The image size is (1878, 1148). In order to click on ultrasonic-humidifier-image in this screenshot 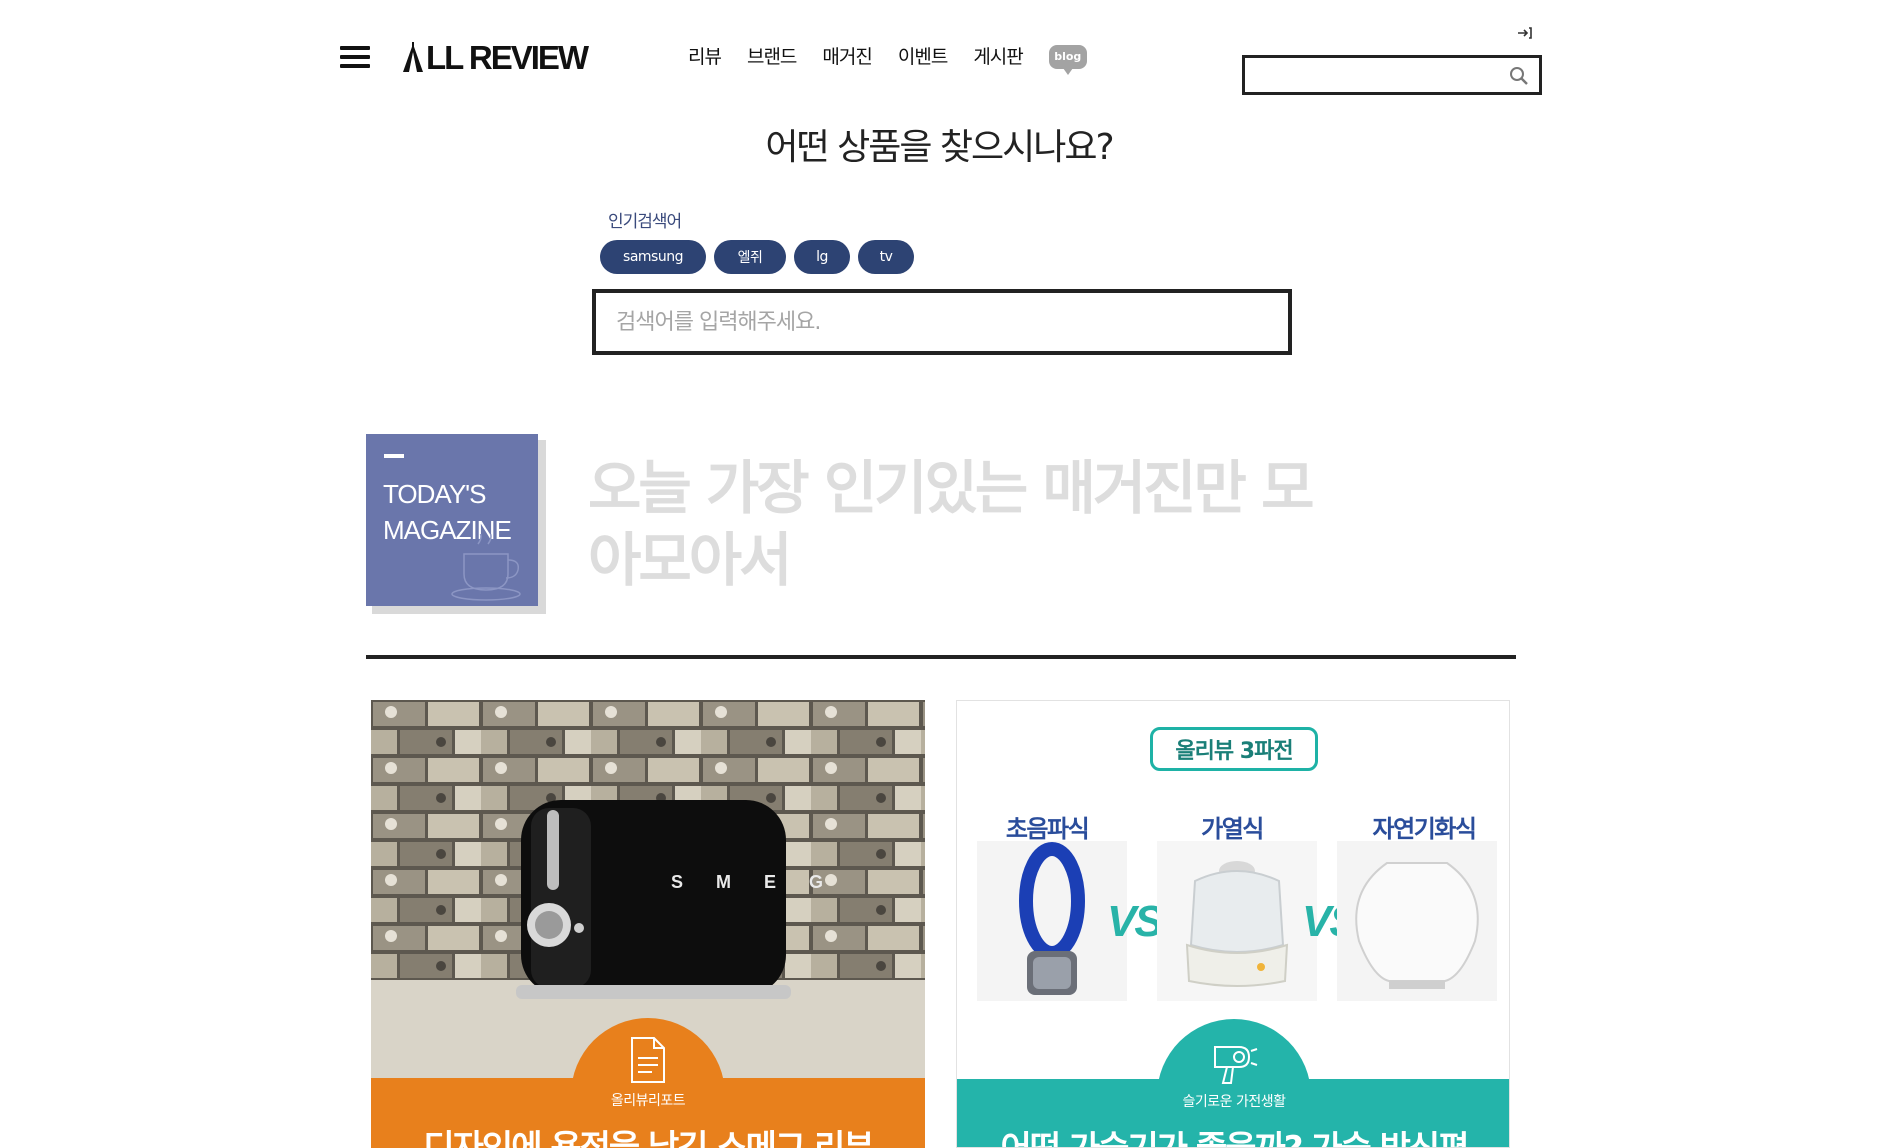, I will do `click(1052, 921)`.